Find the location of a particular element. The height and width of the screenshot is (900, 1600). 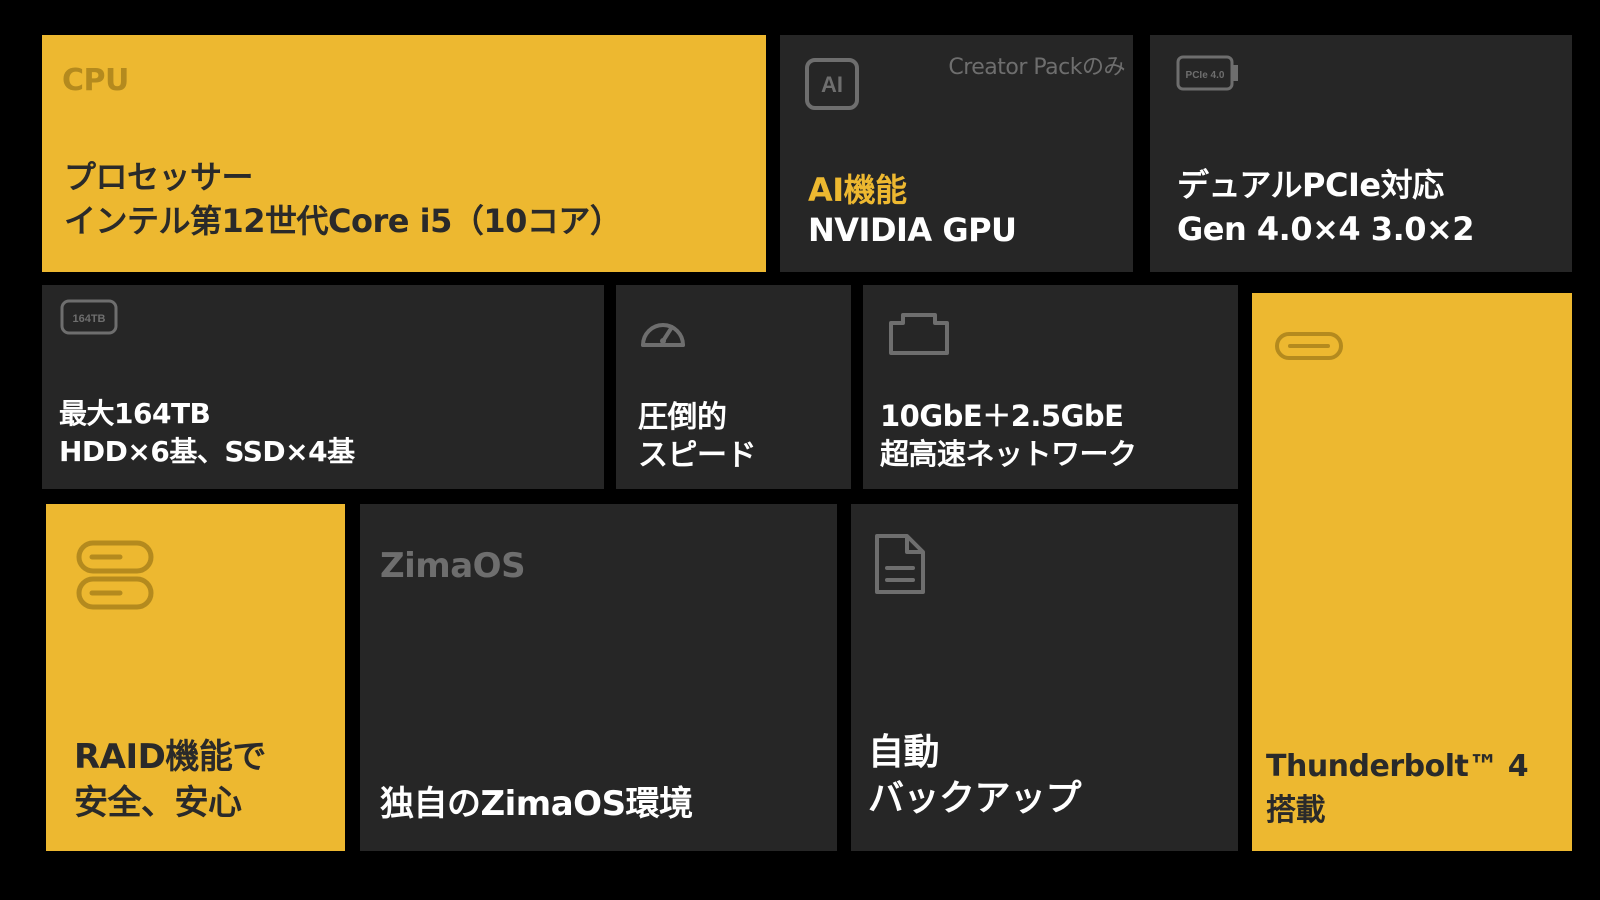

storage-line-1: 最大164TB is located at coordinates (135, 413).